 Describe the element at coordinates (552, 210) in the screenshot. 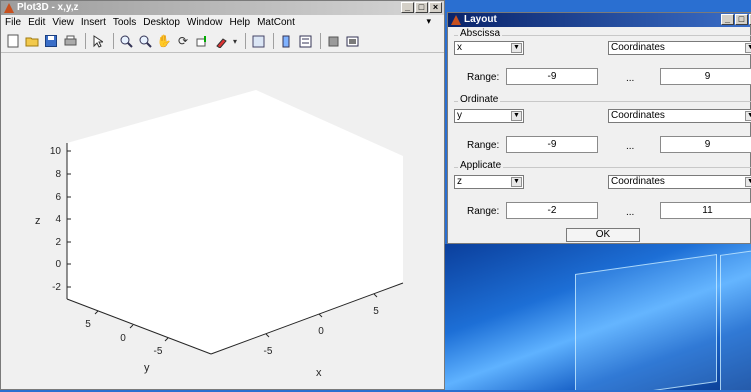

I see `applicate-min-input: -2` at that location.